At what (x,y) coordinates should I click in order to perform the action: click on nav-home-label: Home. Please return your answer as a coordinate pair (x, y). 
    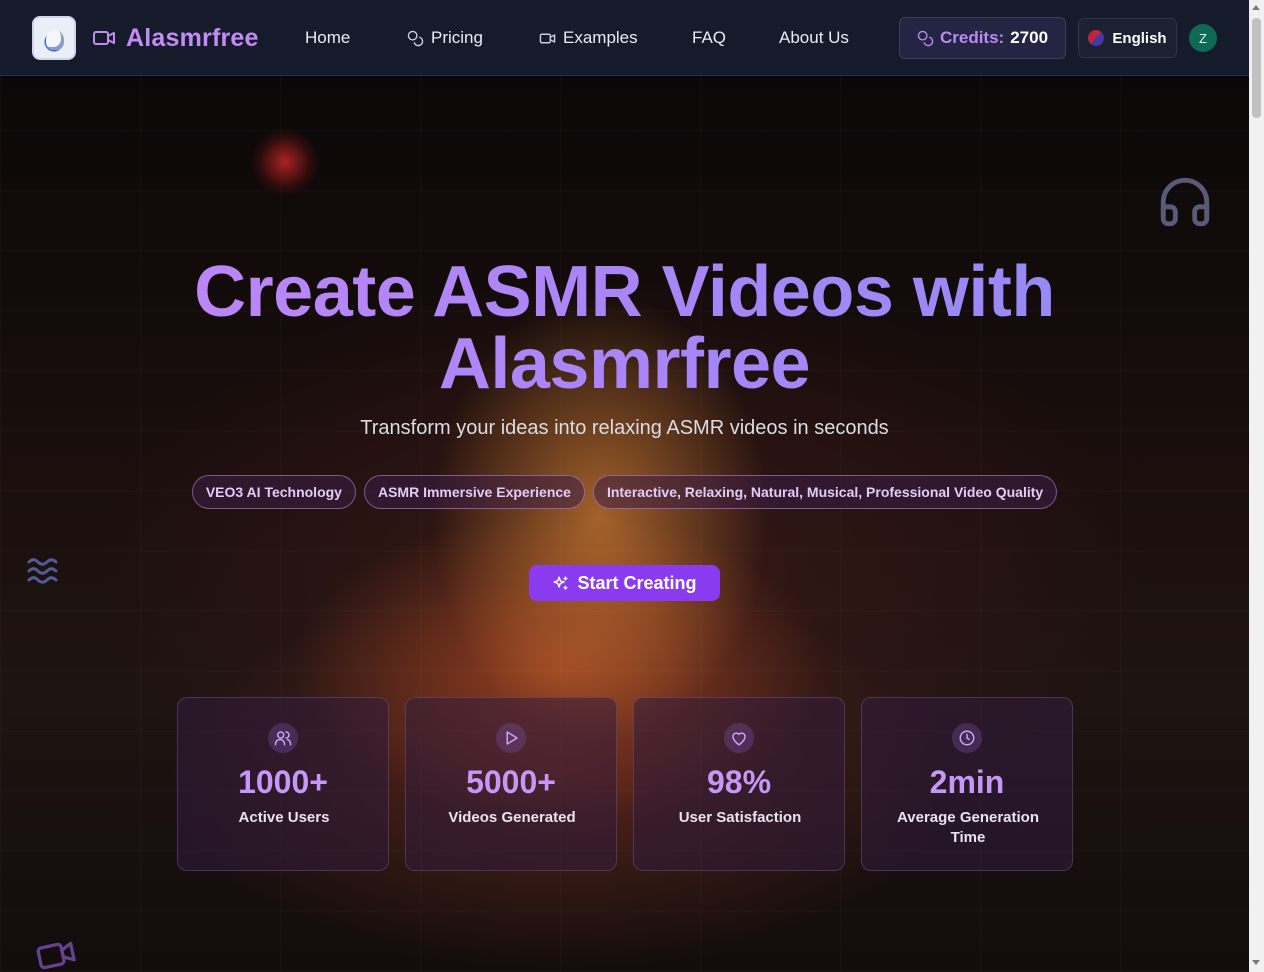
    Looking at the image, I should click on (328, 37).